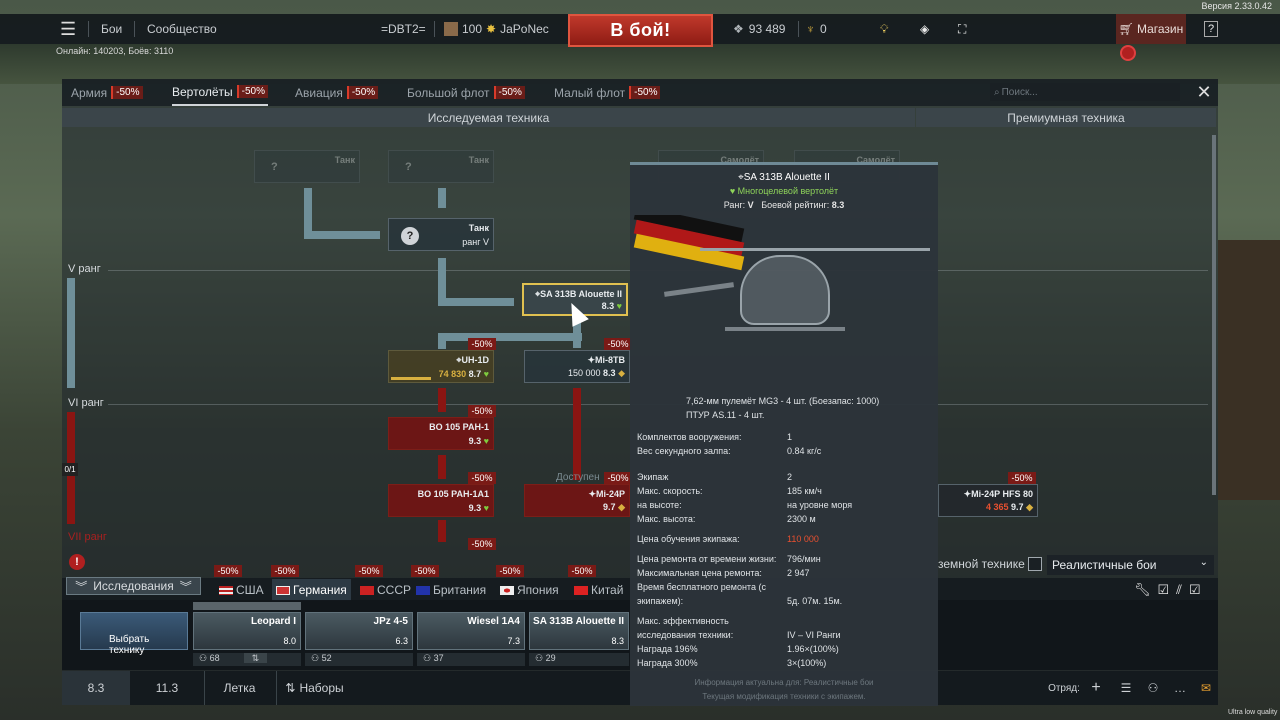 Image resolution: width=1280 pixels, height=720 pixels. I want to click on vehicle-card-uh1d: ⌖UH-1D 74 830 8.7 ♥, so click(441, 366).